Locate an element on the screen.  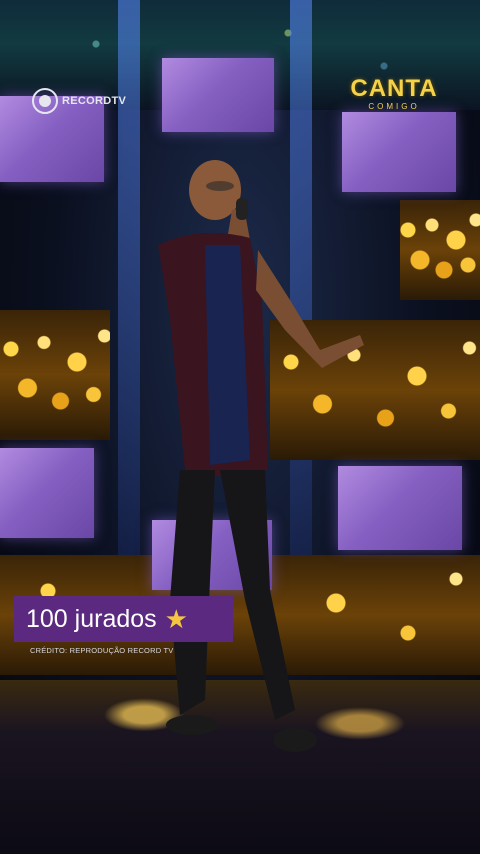
channel-watermark: RECORDTV is located at coordinates (79, 101).